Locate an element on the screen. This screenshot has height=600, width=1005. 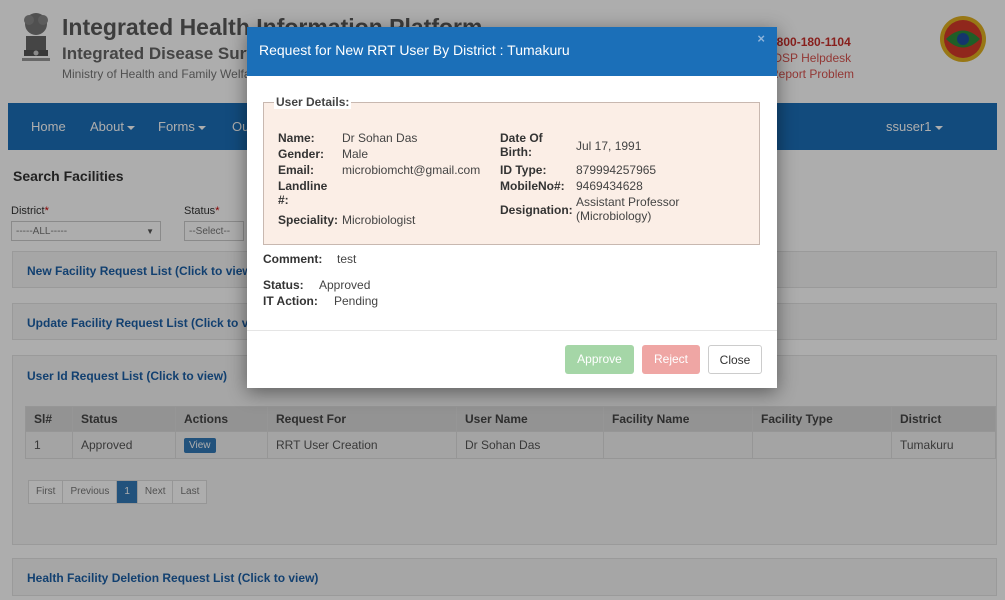
user-details-legend: User Details: is located at coordinates (313, 102).